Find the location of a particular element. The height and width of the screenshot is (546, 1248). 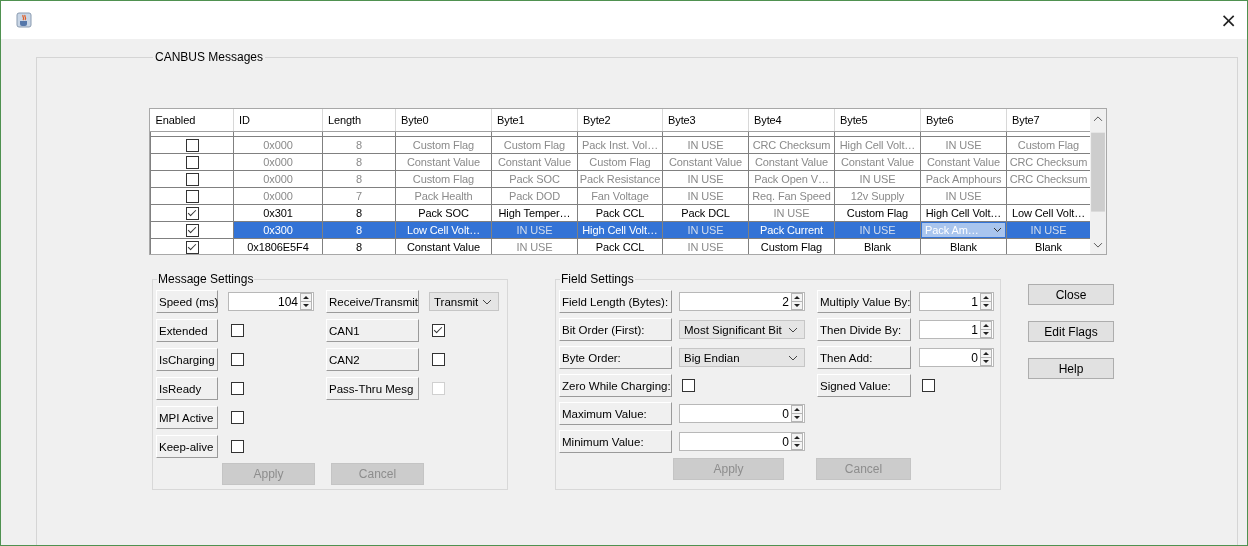

column-header: Byte1 is located at coordinates (534, 120).